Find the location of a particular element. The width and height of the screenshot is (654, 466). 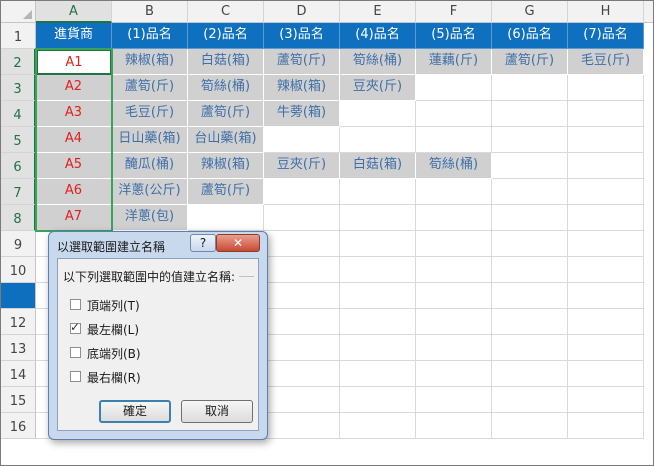

header-cell: (3)品名 is located at coordinates (302, 36).